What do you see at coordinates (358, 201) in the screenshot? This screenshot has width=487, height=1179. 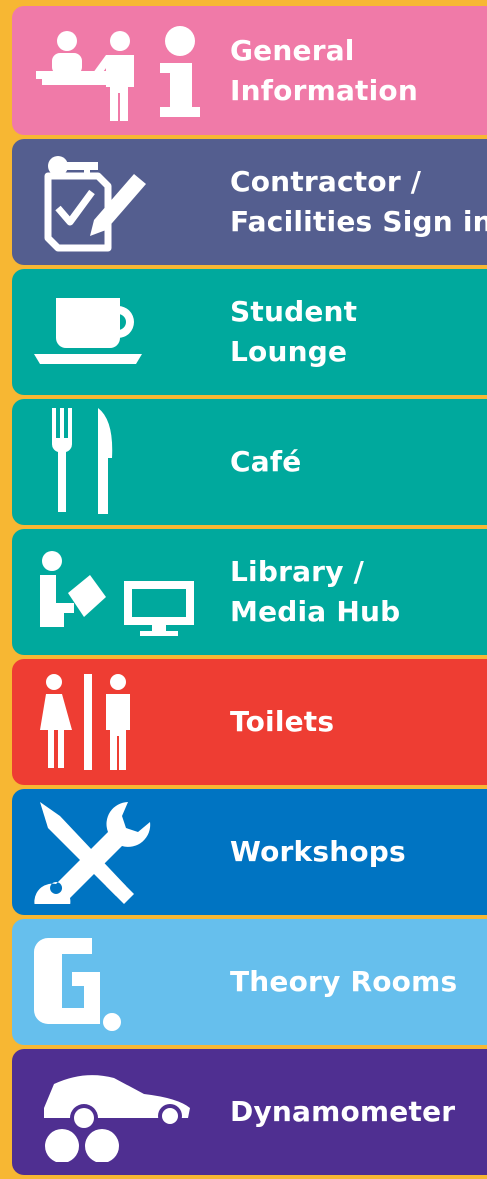 I see `sign-label: Contractor / Facilities Sign in` at bounding box center [358, 201].